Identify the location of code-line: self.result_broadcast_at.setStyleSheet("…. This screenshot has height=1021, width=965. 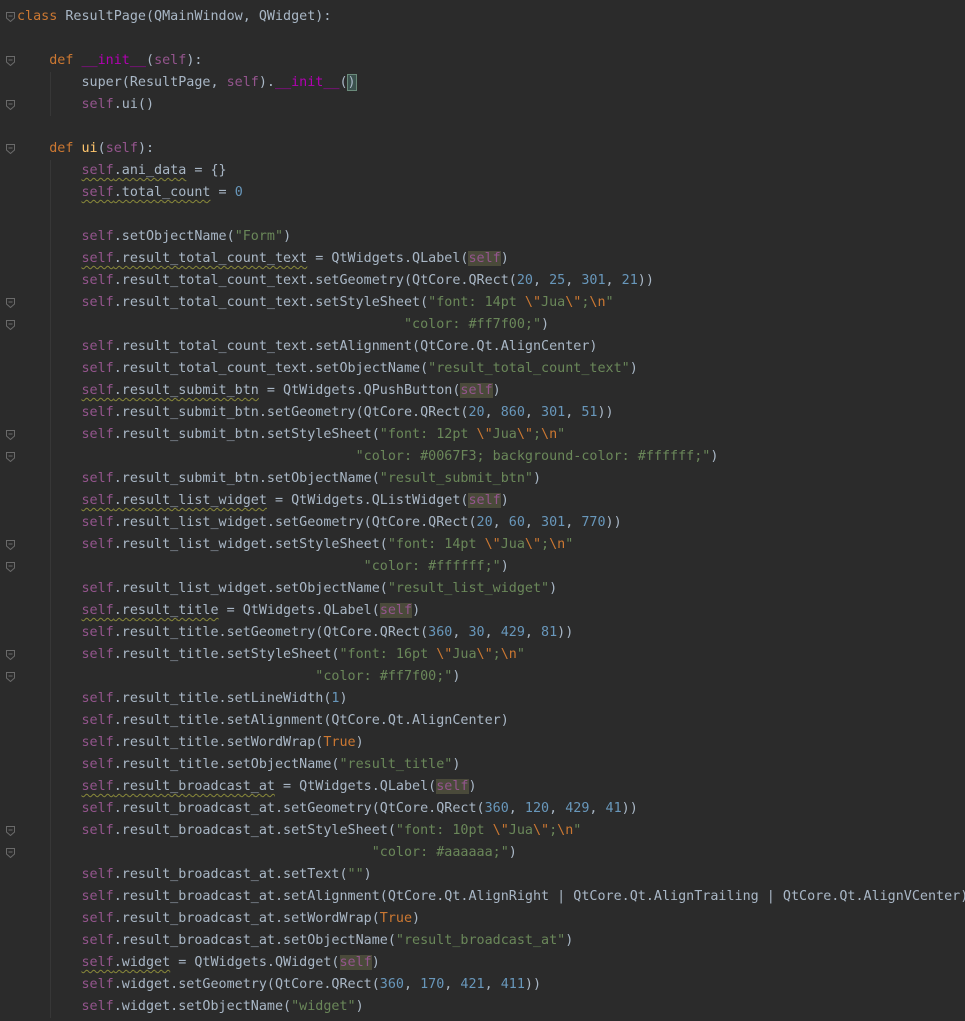
(491, 831).